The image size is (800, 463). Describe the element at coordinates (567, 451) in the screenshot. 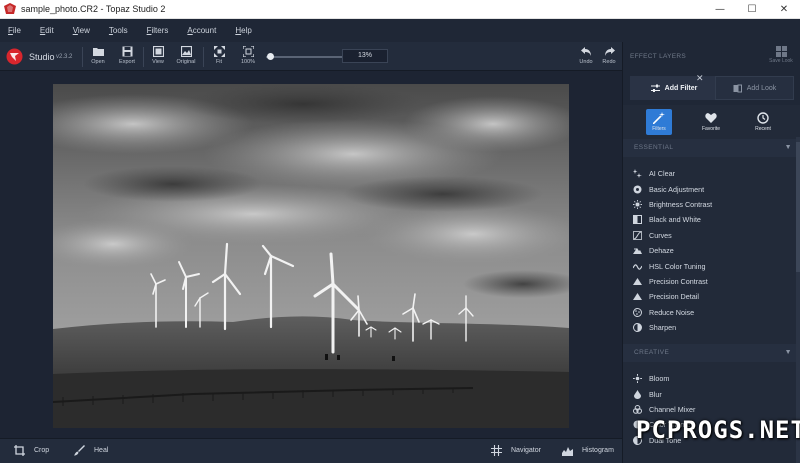

I see `histogram-icon` at that location.